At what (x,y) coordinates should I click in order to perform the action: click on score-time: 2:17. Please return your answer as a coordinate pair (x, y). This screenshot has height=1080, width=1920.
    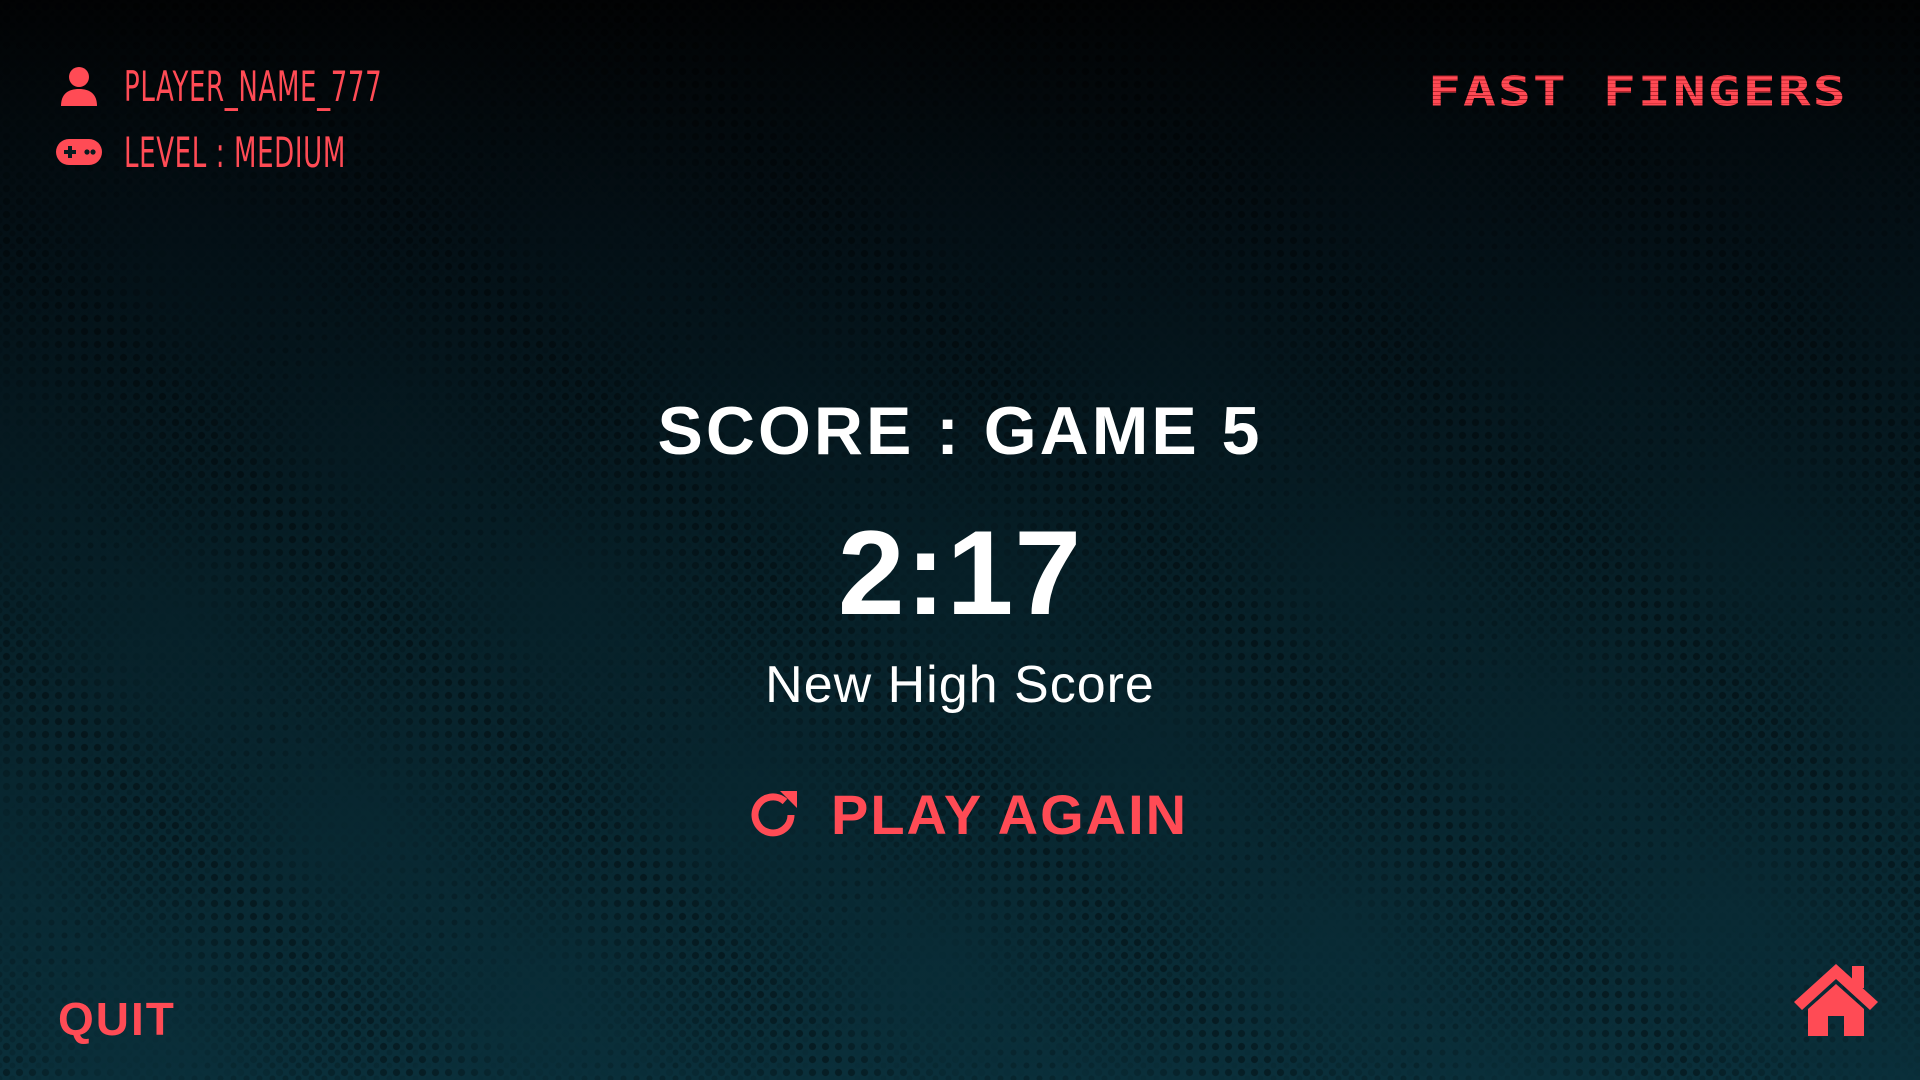
    Looking at the image, I should click on (960, 573).